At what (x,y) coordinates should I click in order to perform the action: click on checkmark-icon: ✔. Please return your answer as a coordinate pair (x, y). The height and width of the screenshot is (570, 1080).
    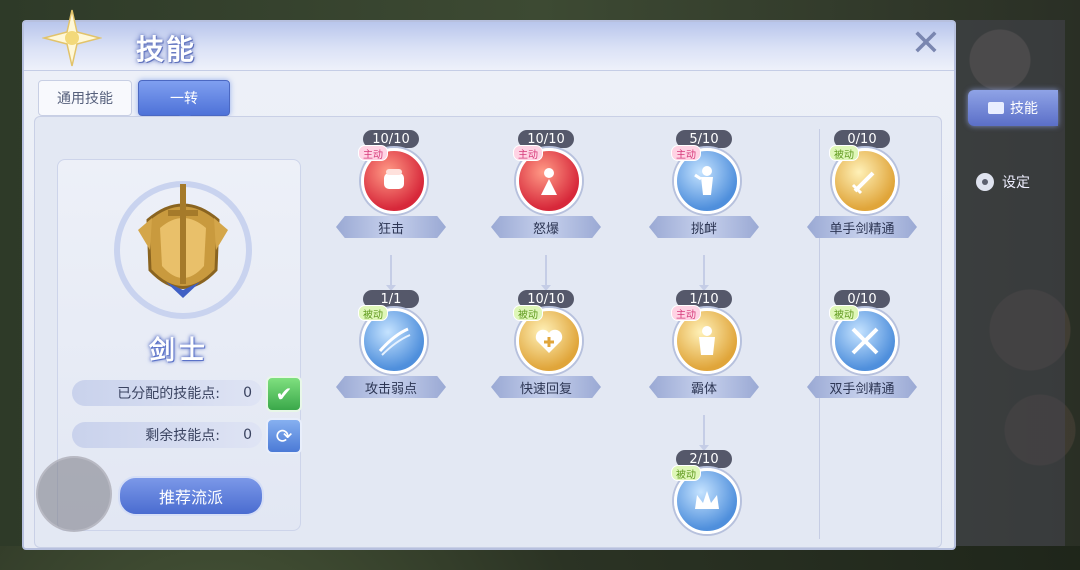
    Looking at the image, I should click on (284, 394).